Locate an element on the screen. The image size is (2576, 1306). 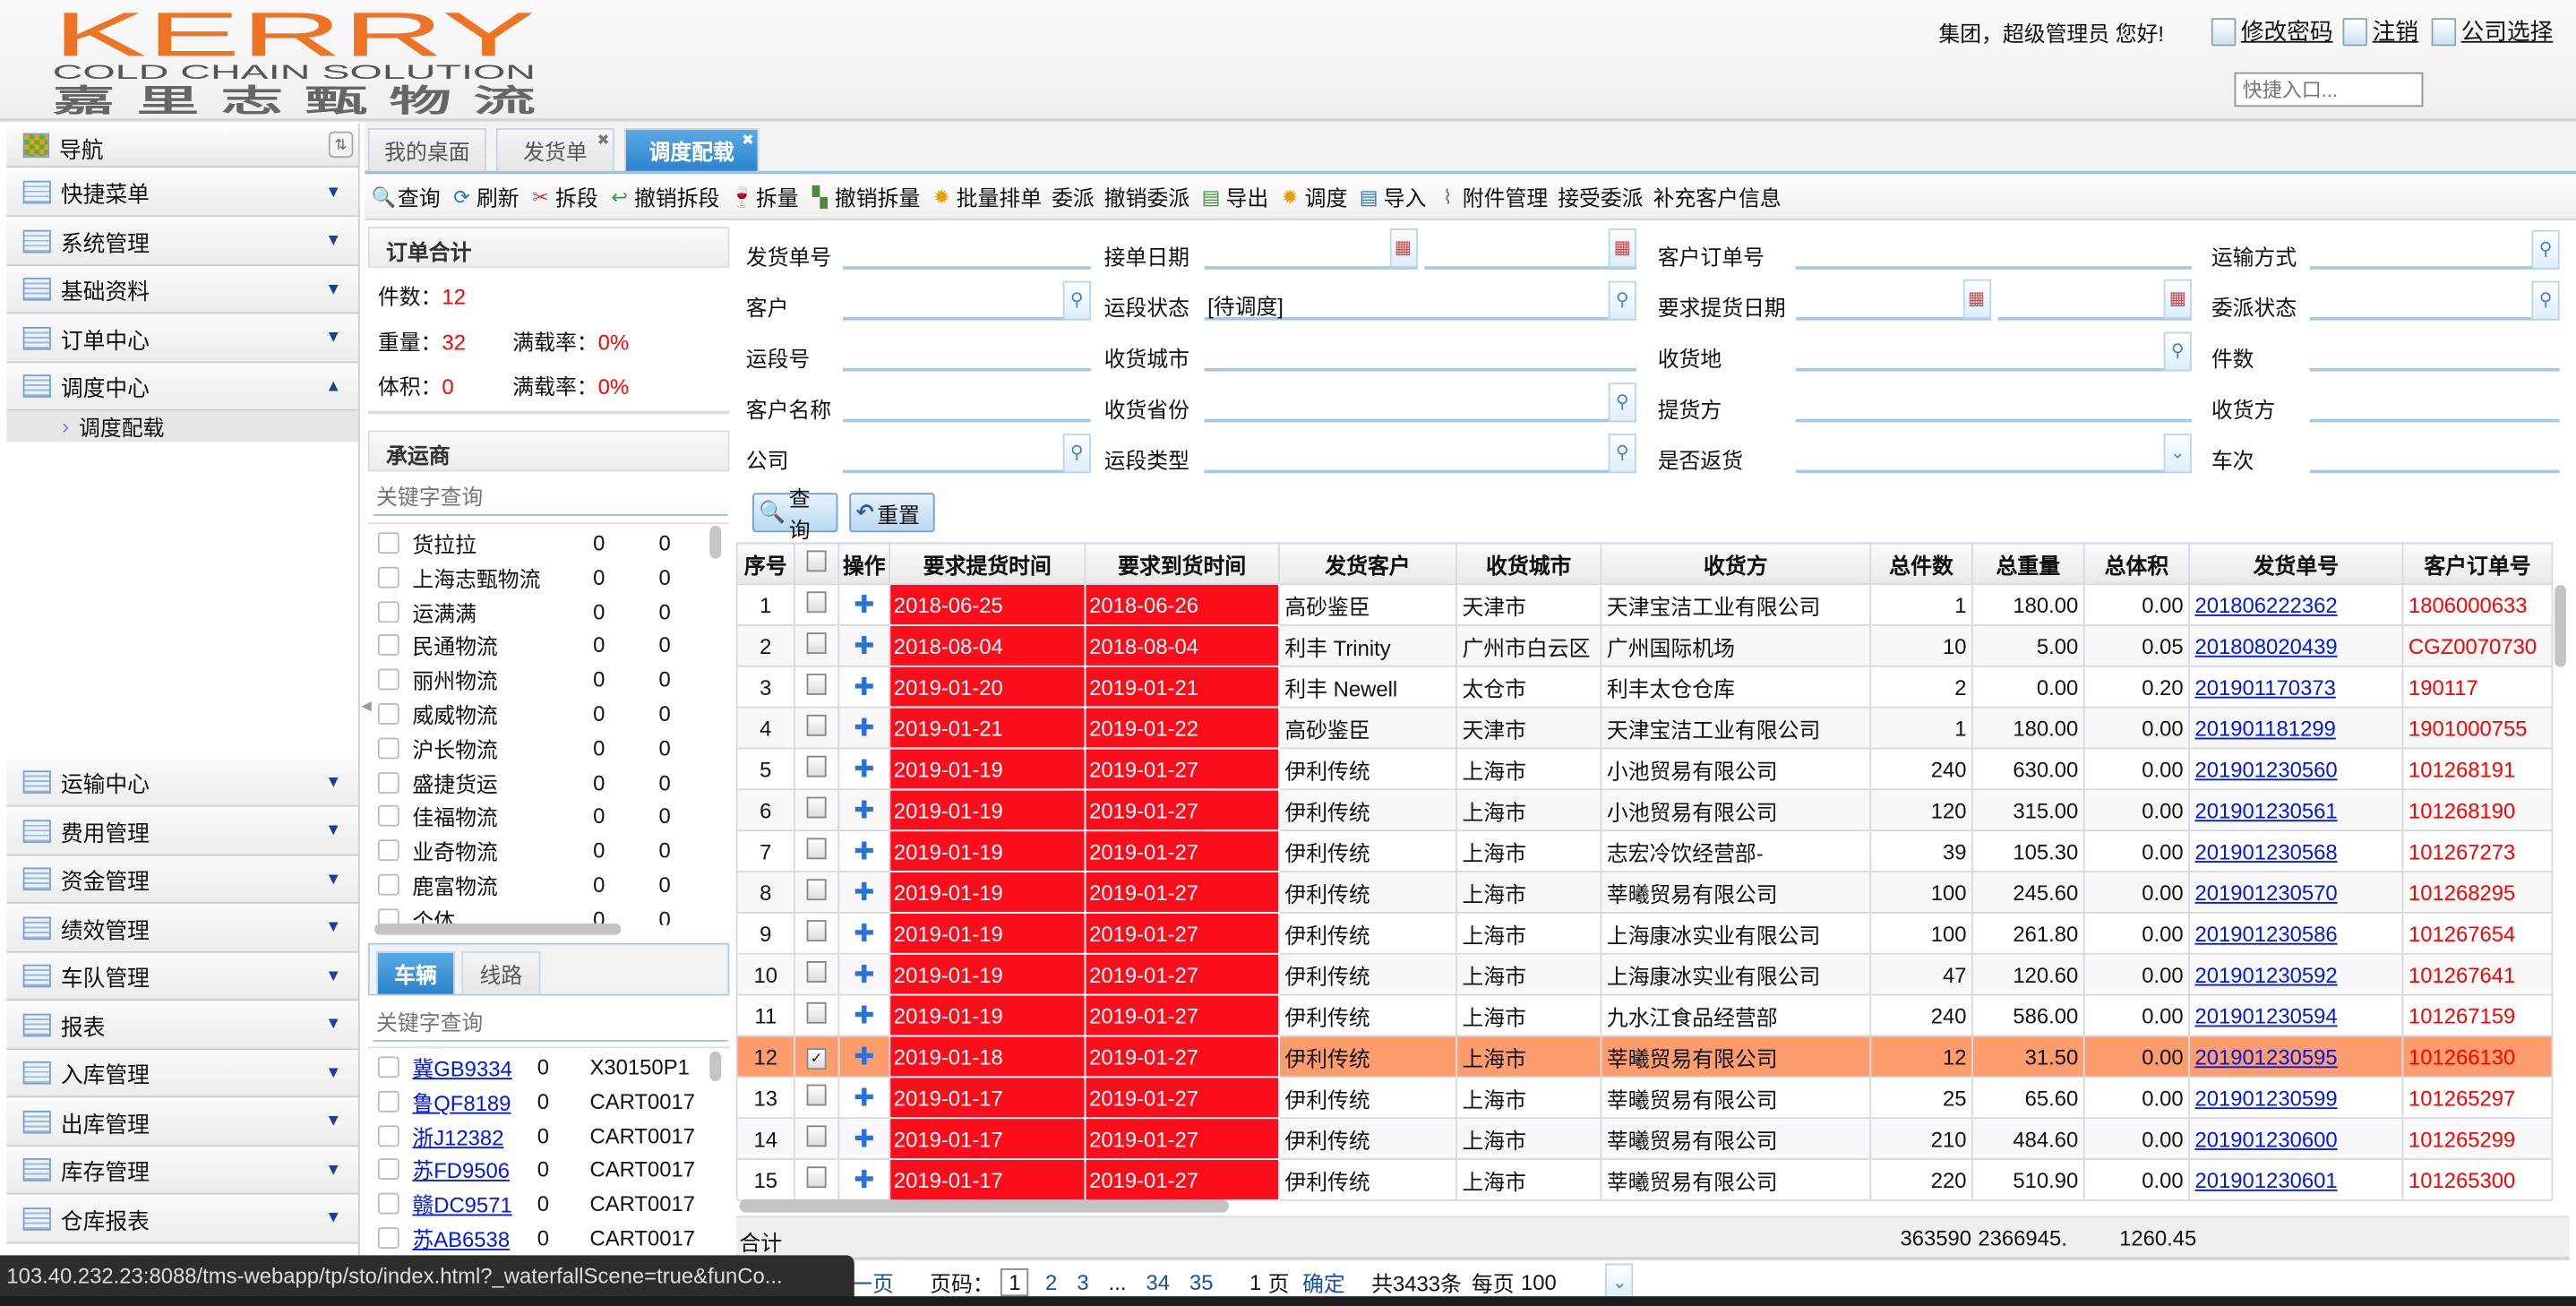
shipment-no-link: 201901230600 is located at coordinates (2265, 1138).